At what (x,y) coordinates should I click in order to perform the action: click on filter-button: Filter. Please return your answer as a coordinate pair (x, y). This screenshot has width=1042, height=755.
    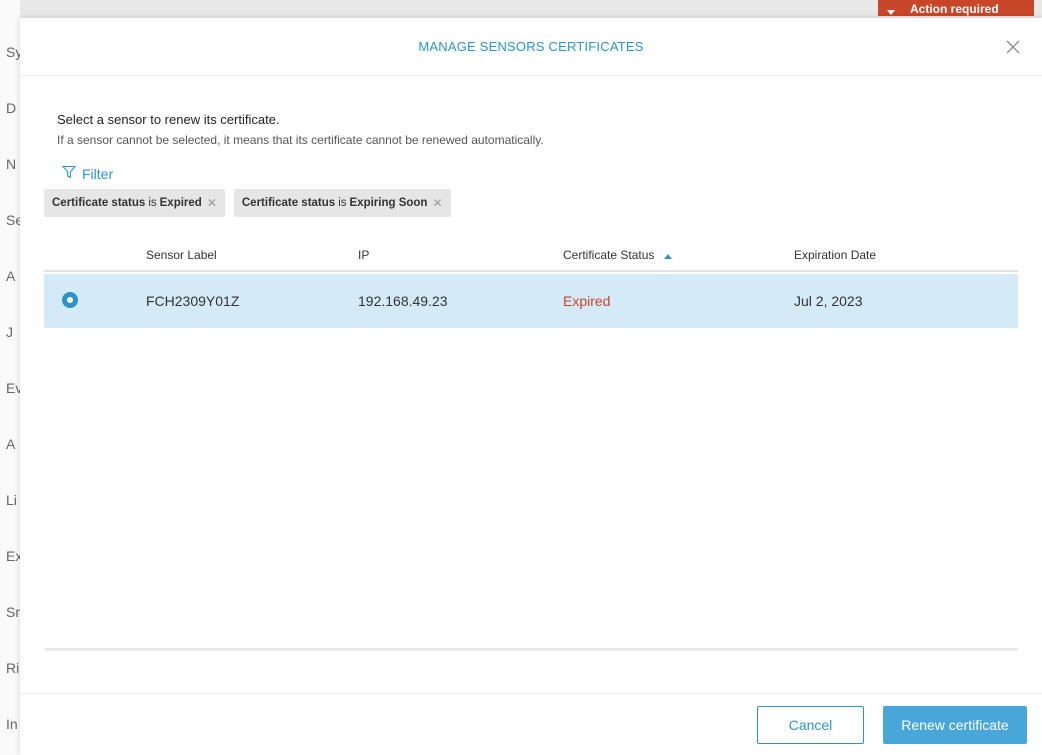
    Looking at the image, I should click on (87, 173).